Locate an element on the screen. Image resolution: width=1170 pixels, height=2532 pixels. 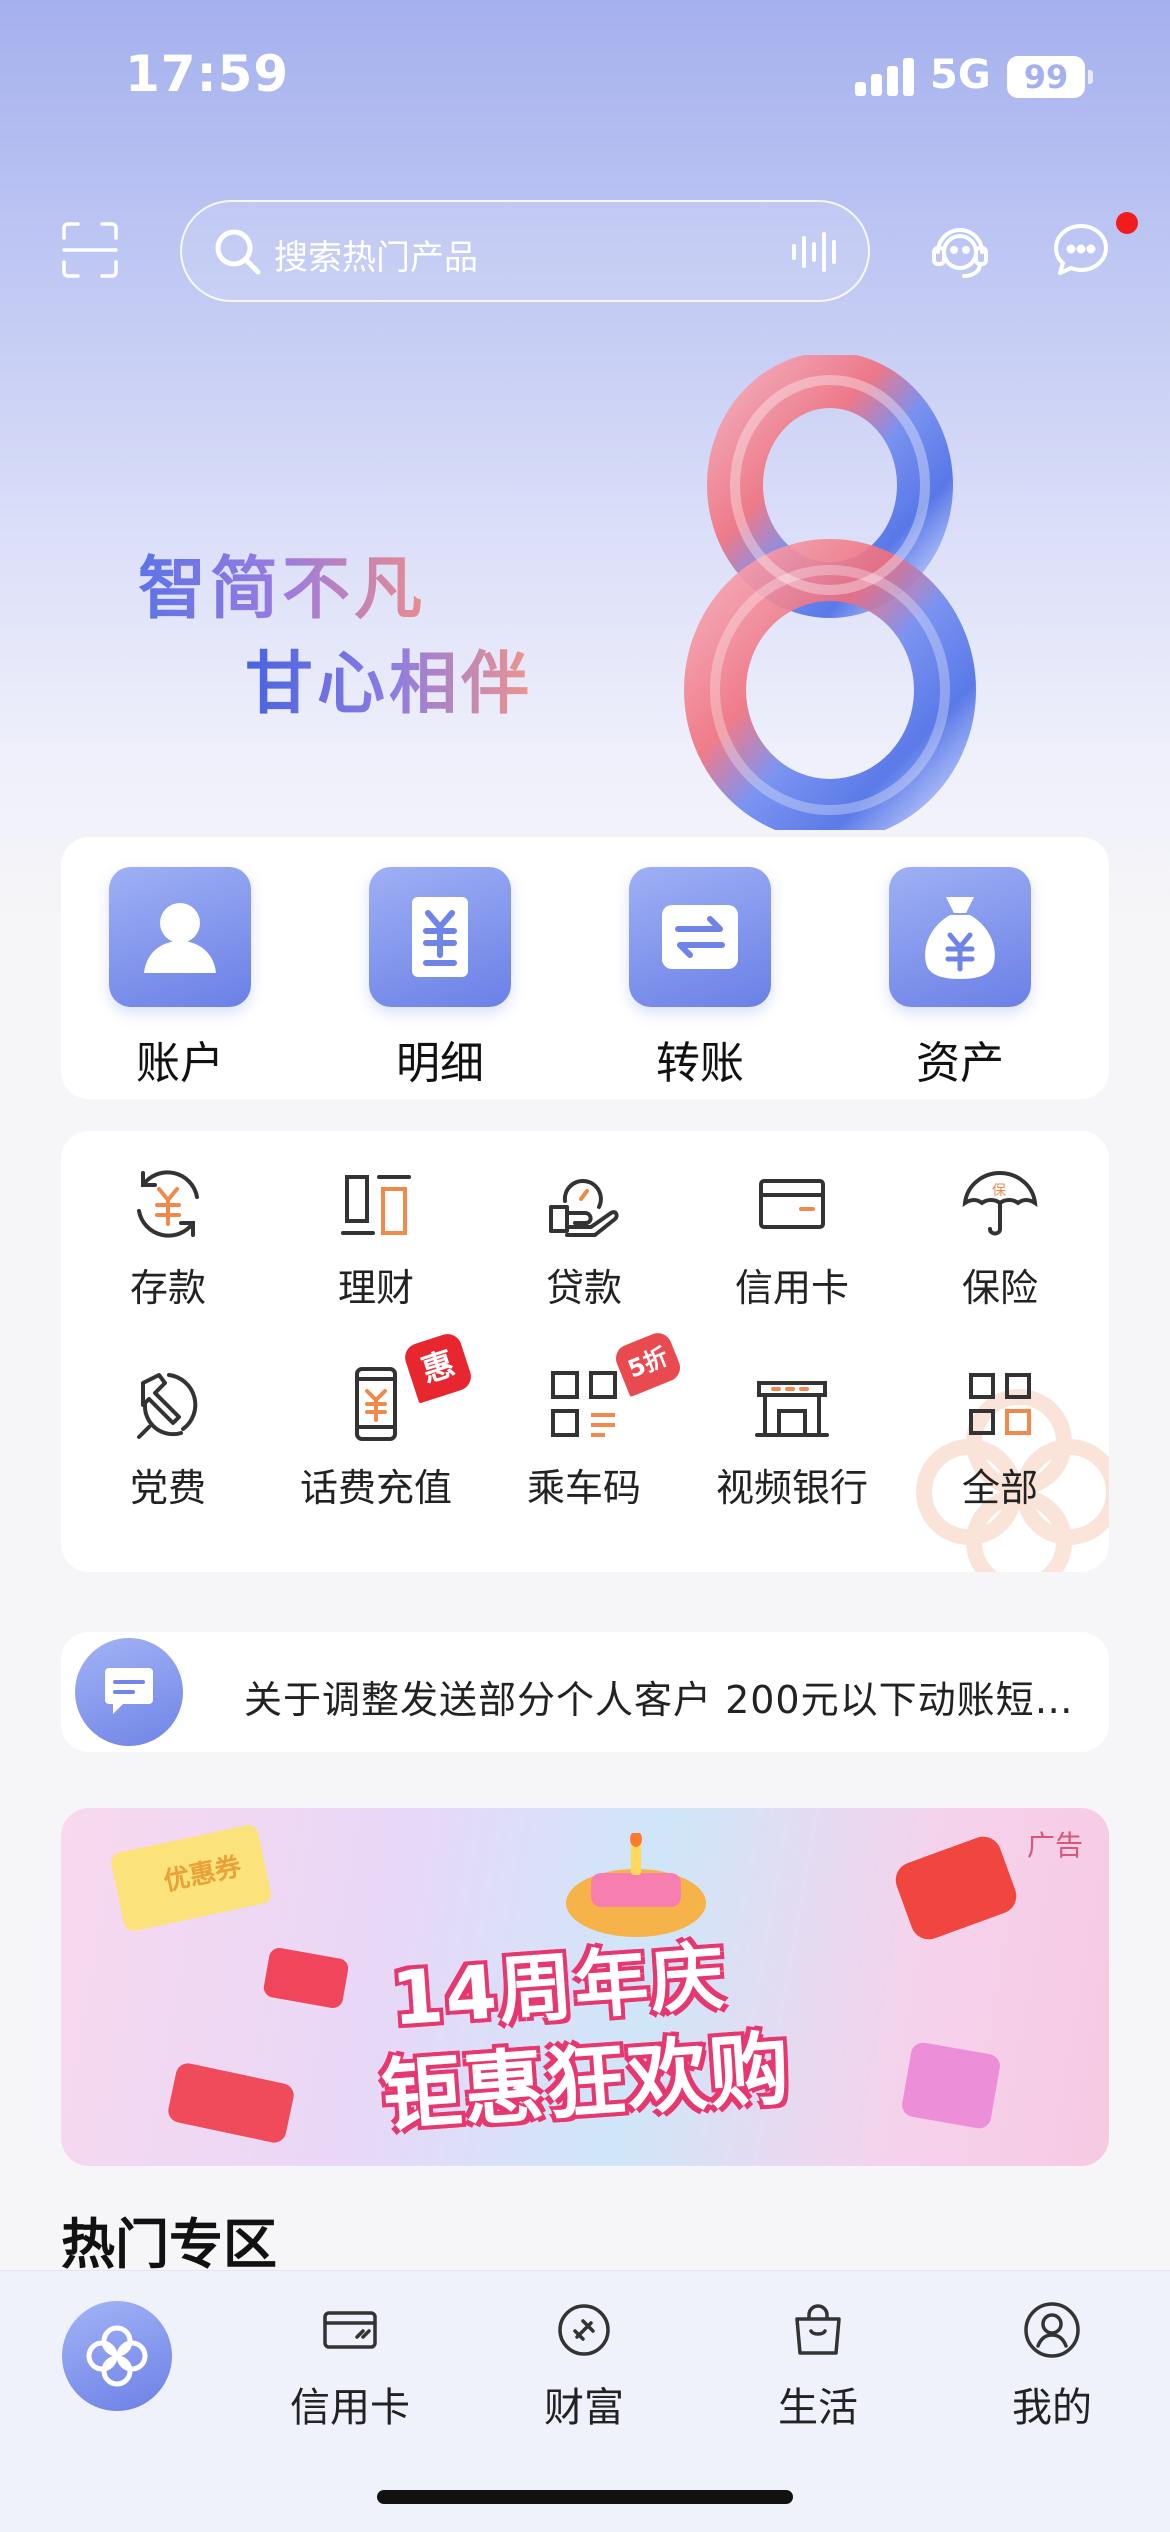
unread-dot is located at coordinates (1127, 223).